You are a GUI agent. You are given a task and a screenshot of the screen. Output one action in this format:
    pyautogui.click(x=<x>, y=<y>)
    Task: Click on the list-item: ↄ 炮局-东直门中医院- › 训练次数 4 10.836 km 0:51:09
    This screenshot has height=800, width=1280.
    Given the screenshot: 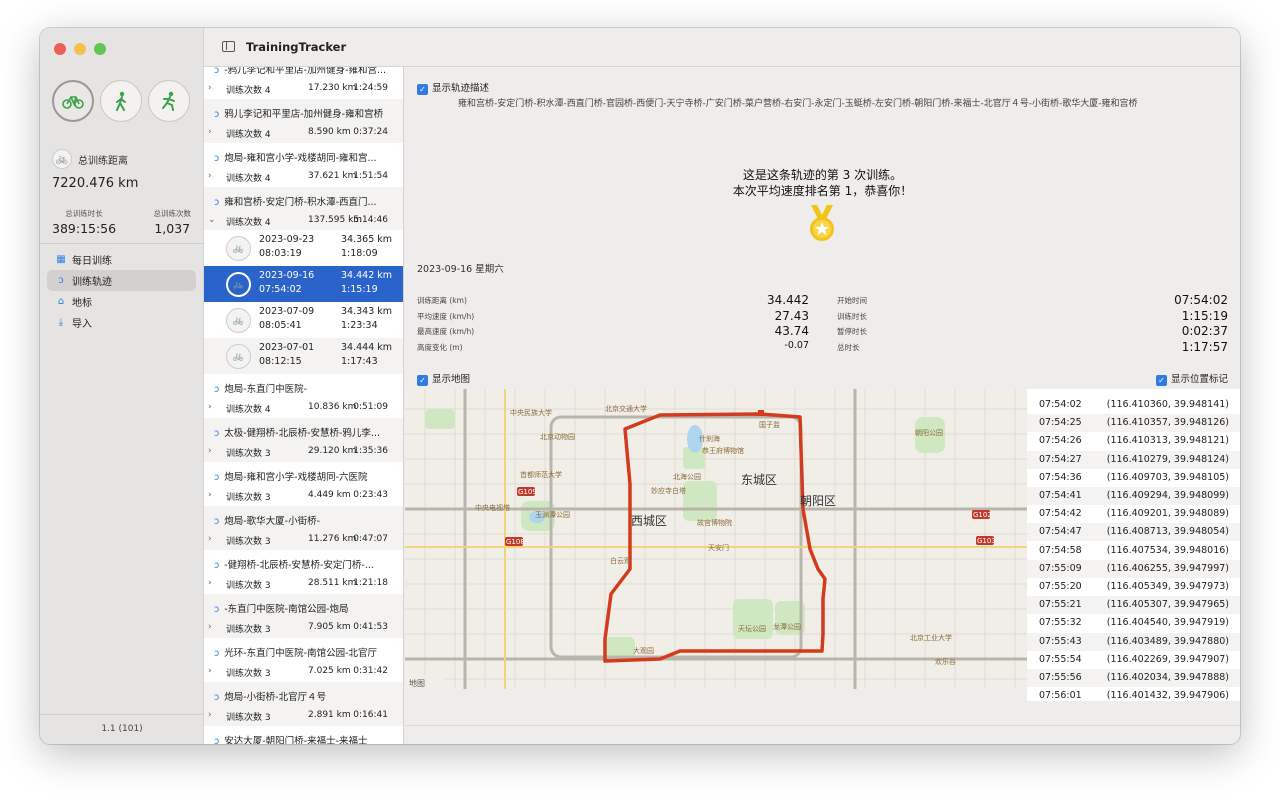 What is the action you would take?
    pyautogui.click(x=303, y=396)
    